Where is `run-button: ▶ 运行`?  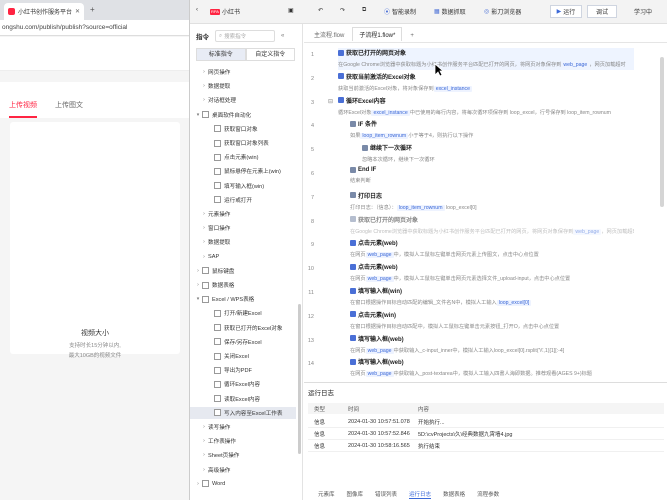 run-button: ▶ 运行 is located at coordinates (566, 11).